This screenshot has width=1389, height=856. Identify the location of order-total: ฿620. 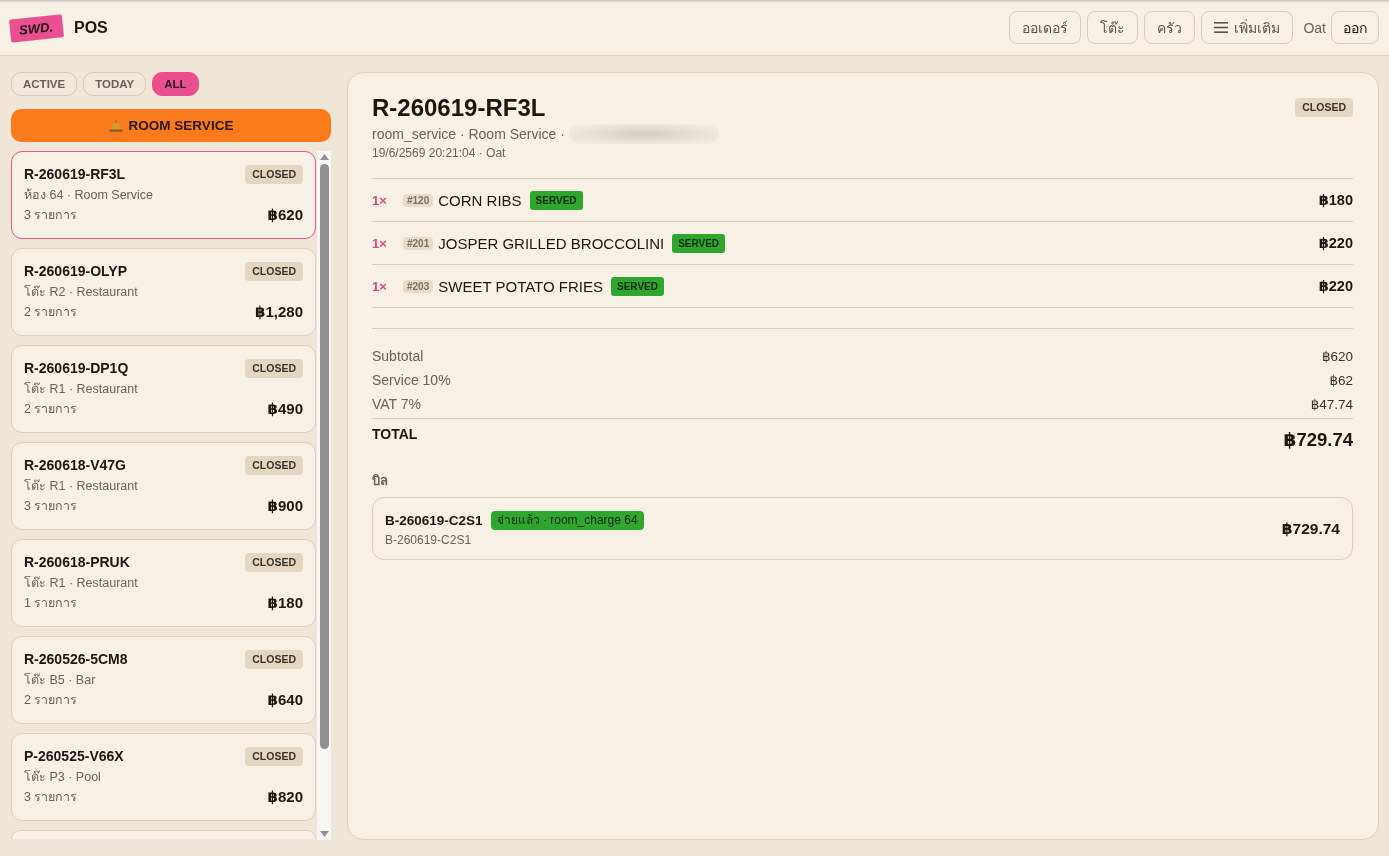
(285, 215).